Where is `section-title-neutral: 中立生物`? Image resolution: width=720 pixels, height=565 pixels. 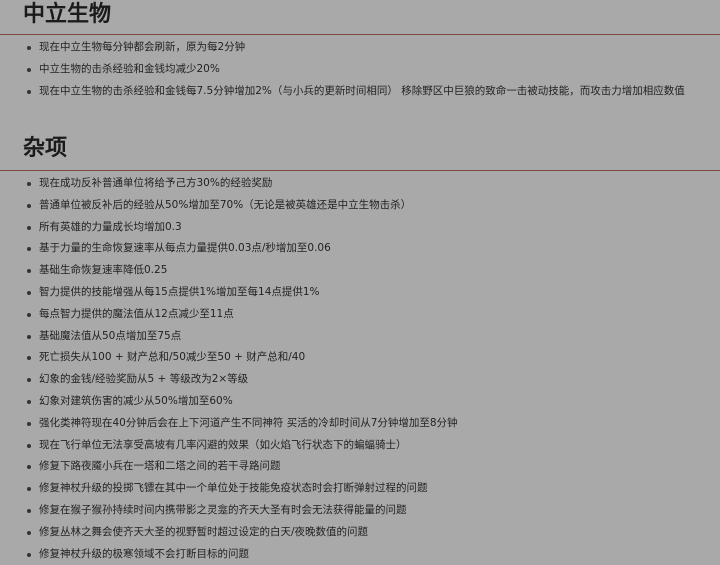
section-title-neutral: 中立生物 is located at coordinates (67, 14).